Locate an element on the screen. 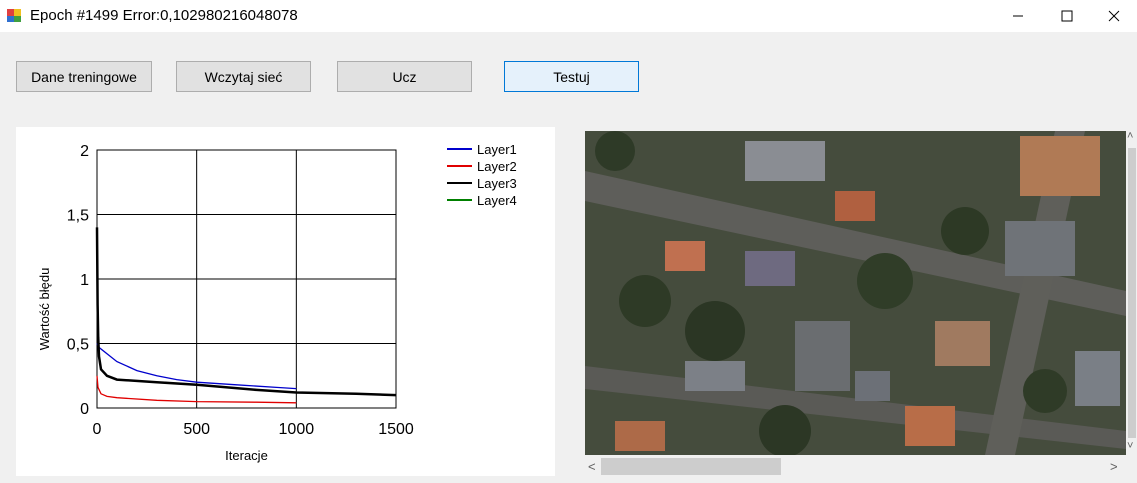  train-button: Ucz is located at coordinates (404, 76).